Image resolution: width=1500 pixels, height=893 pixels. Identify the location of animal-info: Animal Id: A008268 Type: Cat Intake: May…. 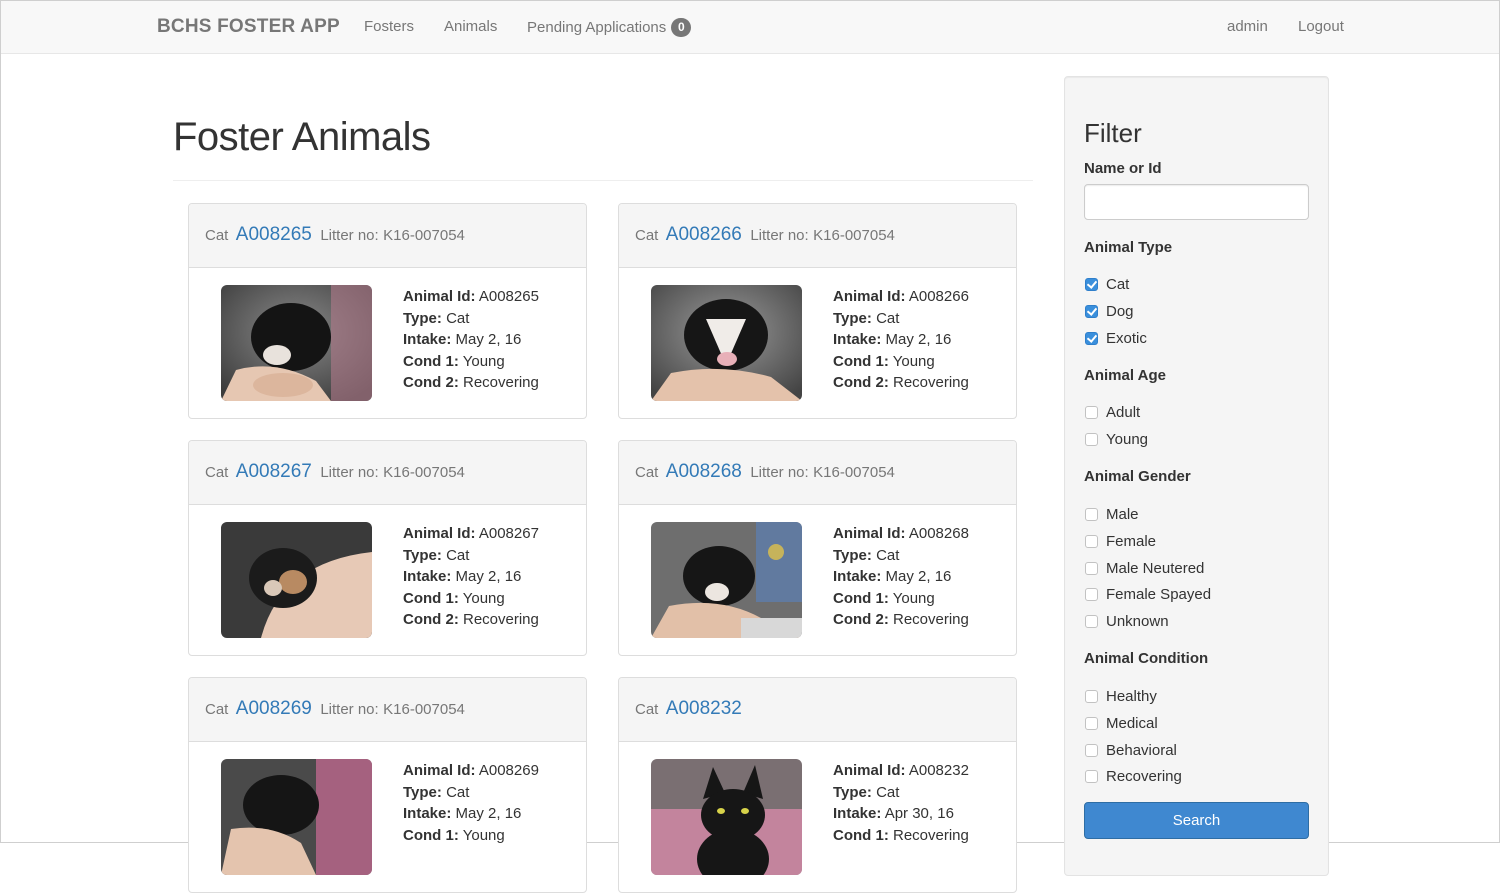
(901, 577).